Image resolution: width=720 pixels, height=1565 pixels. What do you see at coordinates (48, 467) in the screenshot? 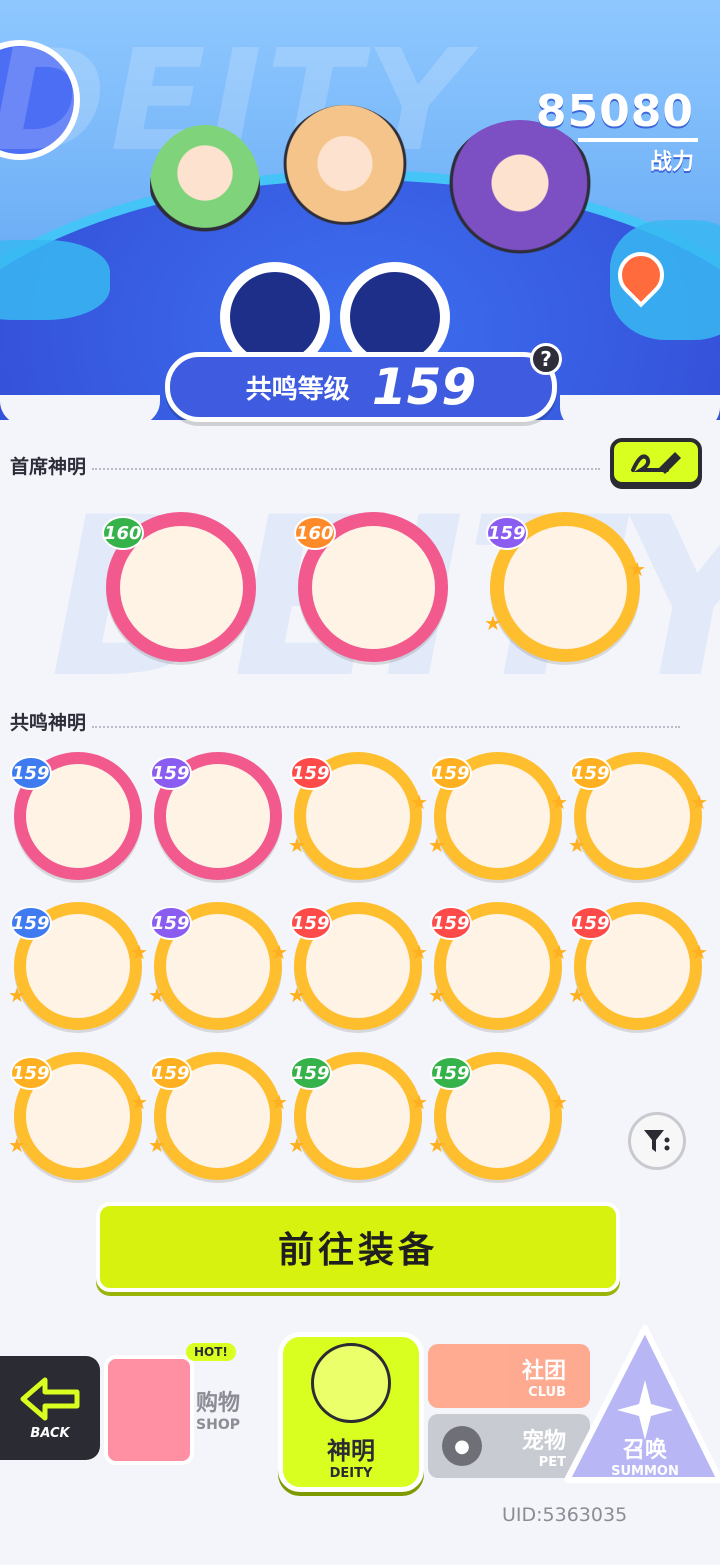
I see `chief-deity-title: 首席神明` at bounding box center [48, 467].